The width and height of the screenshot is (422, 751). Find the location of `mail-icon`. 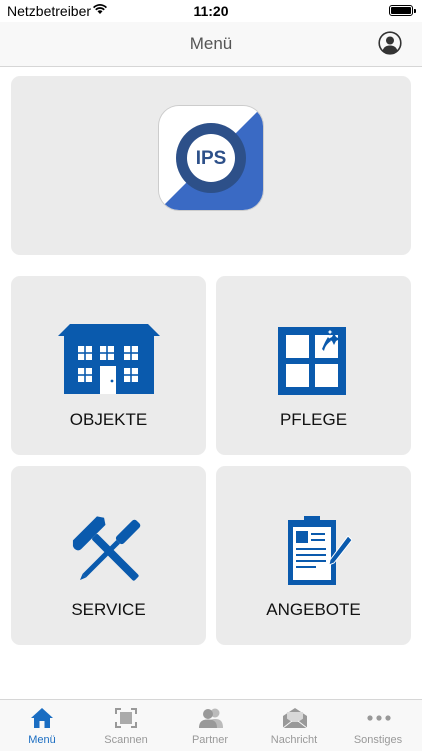

mail-icon is located at coordinates (295, 718).